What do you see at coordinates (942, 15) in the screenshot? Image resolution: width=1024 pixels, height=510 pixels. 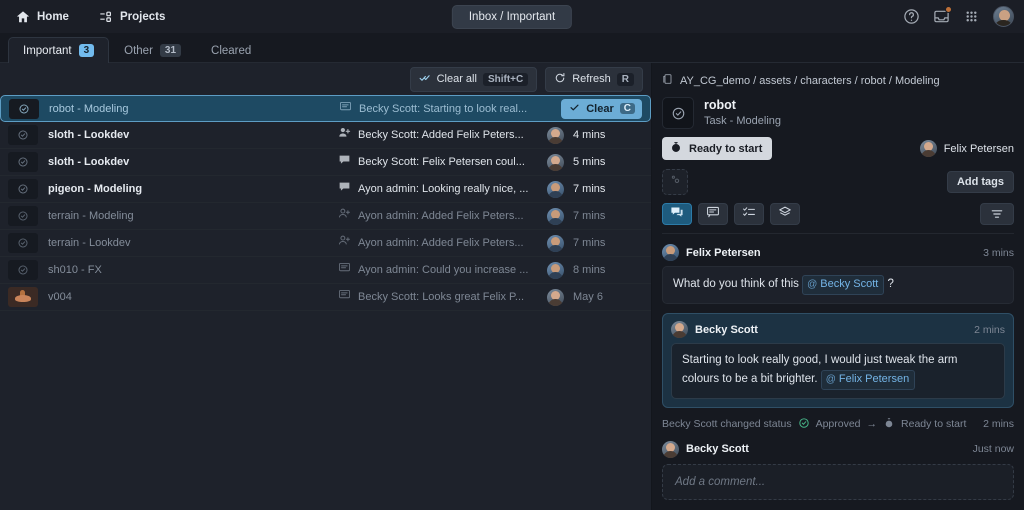 I see `inbox-icon` at bounding box center [942, 15].